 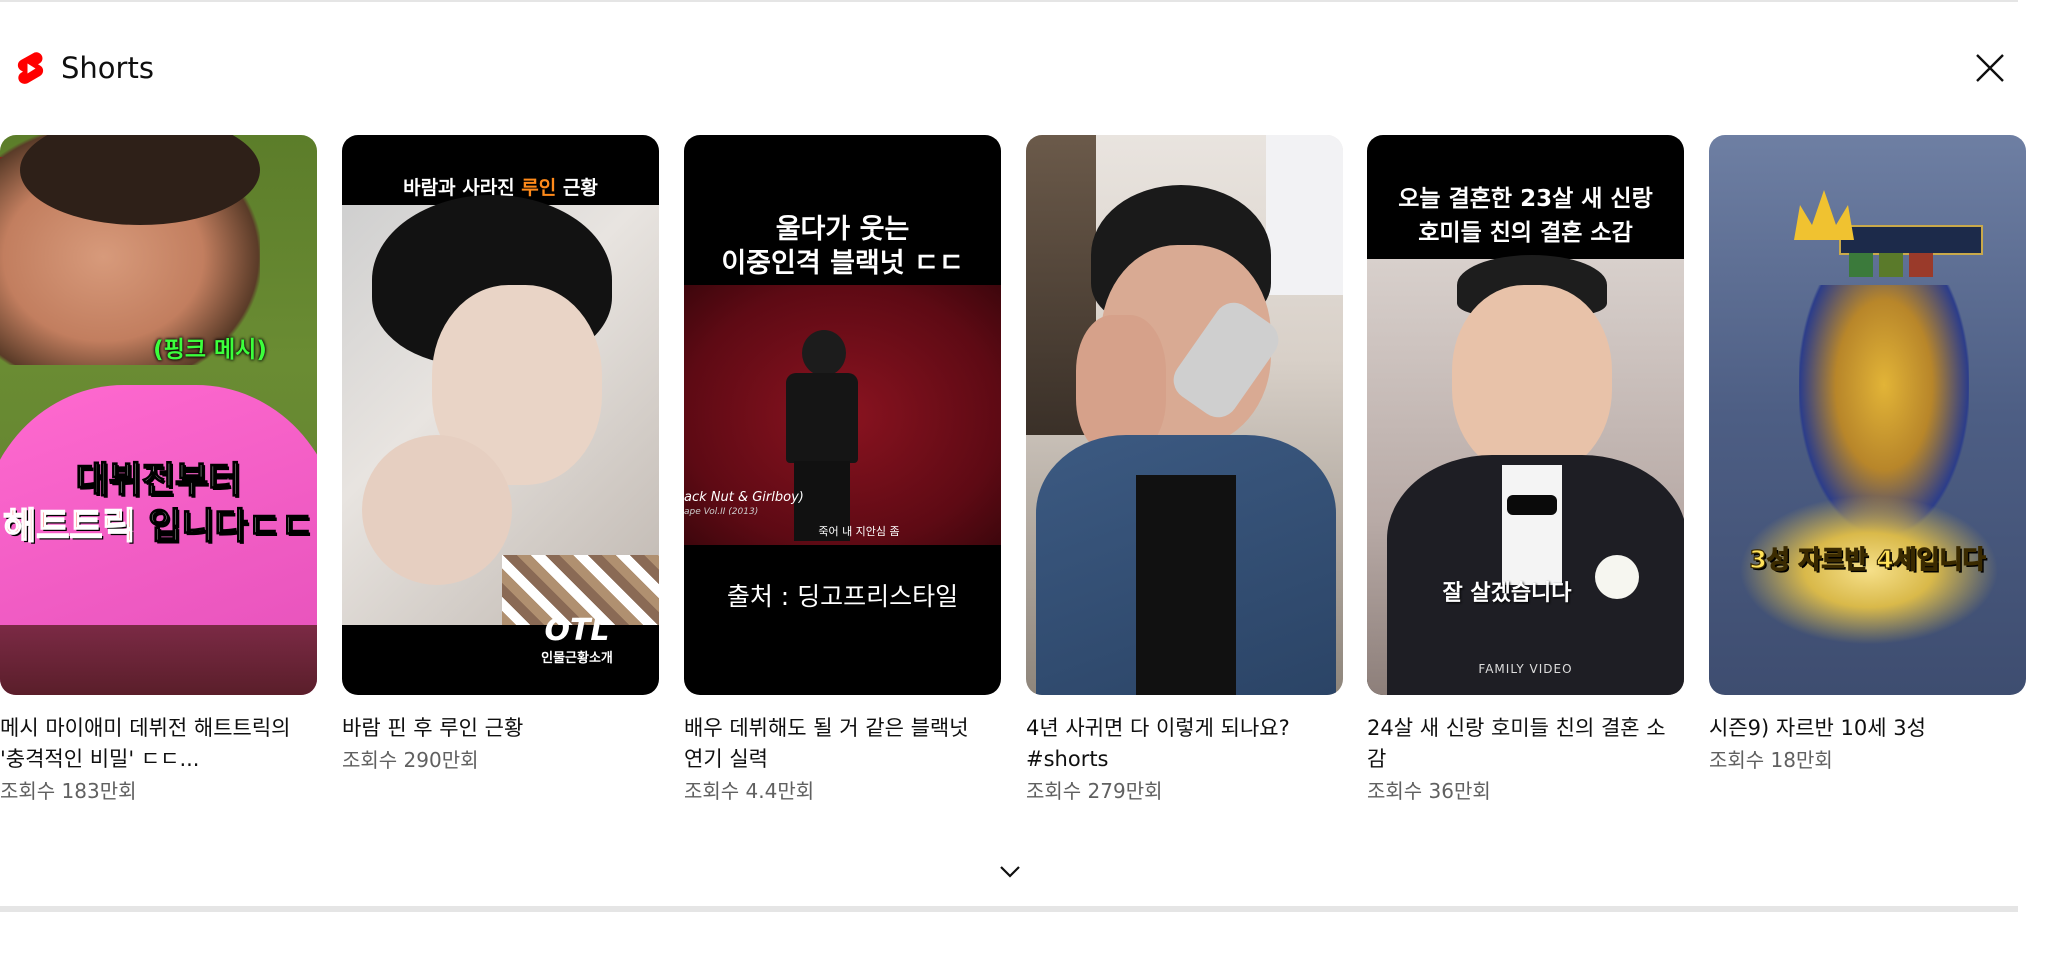 What do you see at coordinates (1009, 1) in the screenshot?
I see `top-divider` at bounding box center [1009, 1].